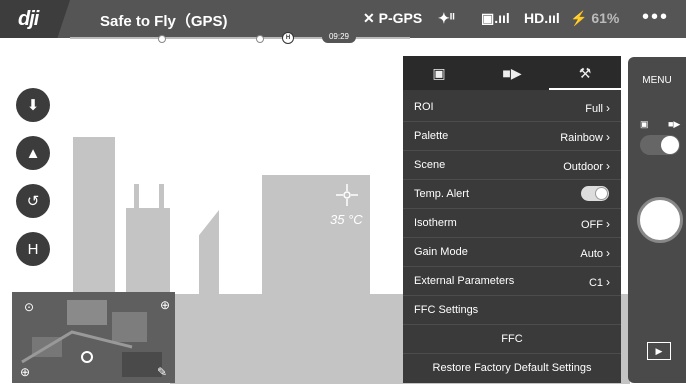 The height and width of the screenshot is (384, 686). I want to click on row-label: Palette, so click(431, 136).